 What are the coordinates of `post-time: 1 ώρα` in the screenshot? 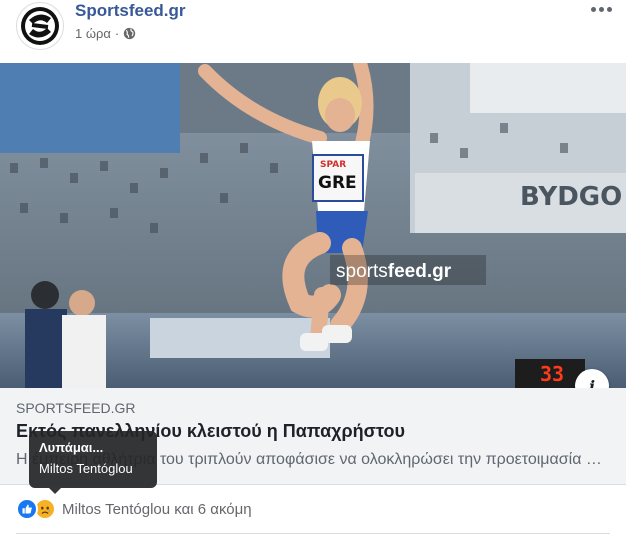 It's located at (93, 33).